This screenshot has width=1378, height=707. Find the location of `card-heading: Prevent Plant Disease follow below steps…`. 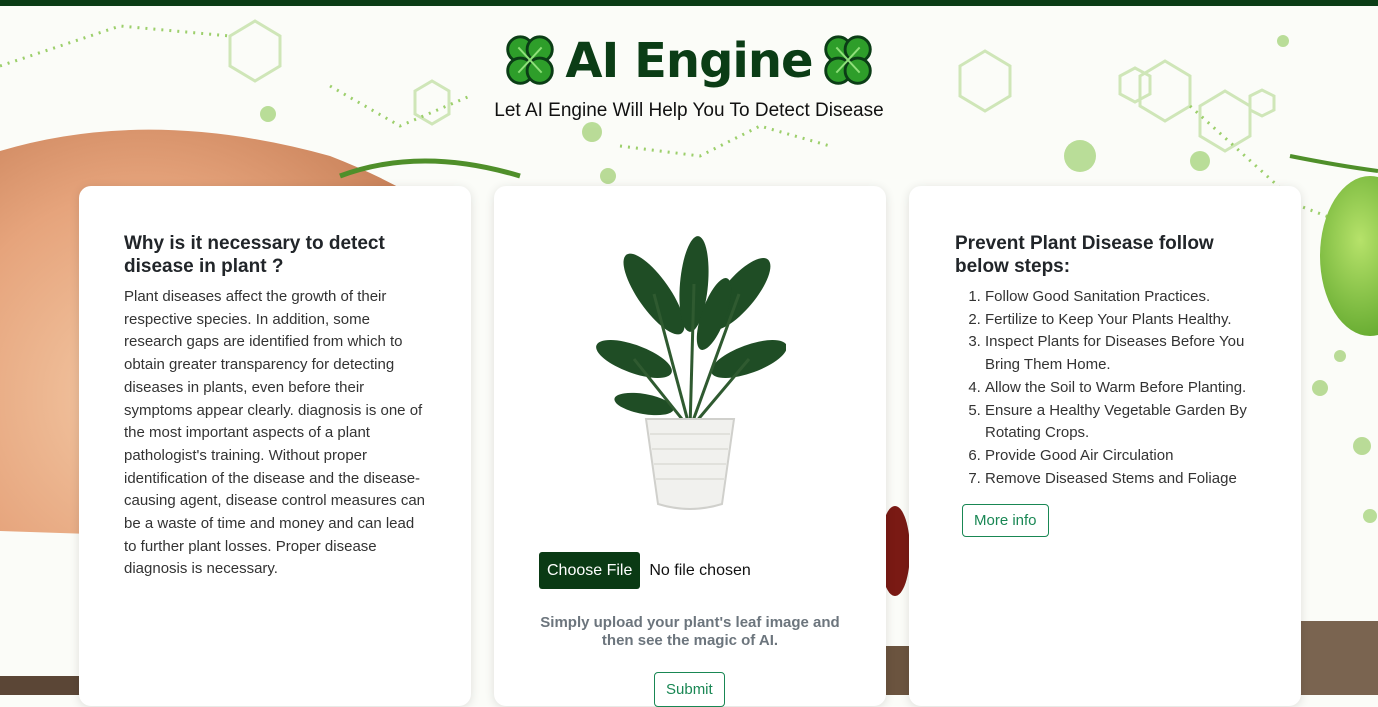

card-heading: Prevent Plant Disease follow below steps… is located at coordinates (1084, 255).